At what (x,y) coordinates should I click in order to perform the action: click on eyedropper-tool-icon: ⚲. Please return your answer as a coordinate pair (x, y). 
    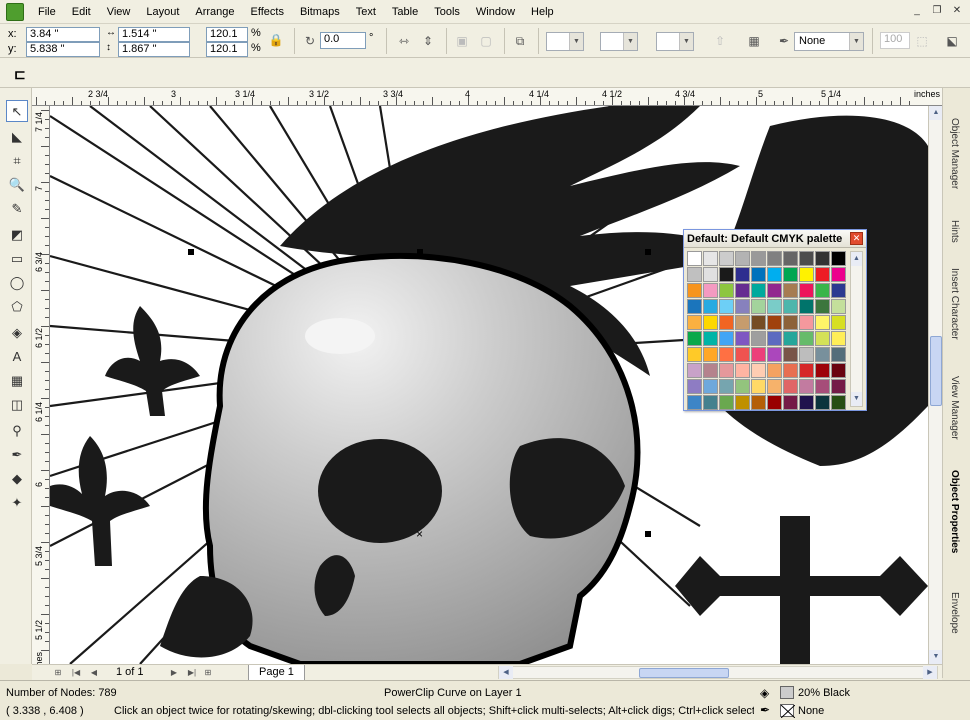
    Looking at the image, I should click on (17, 431).